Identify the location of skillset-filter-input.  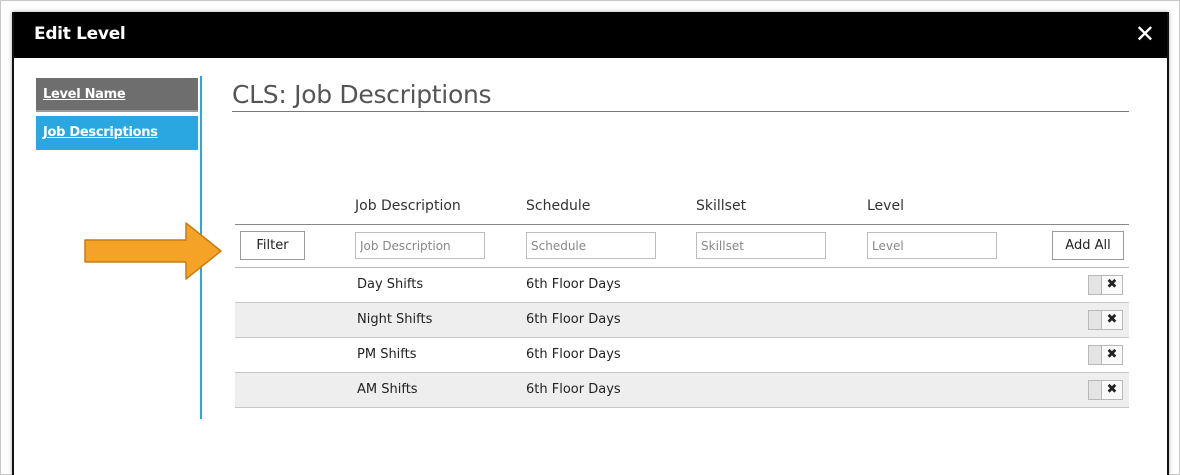
(761, 245).